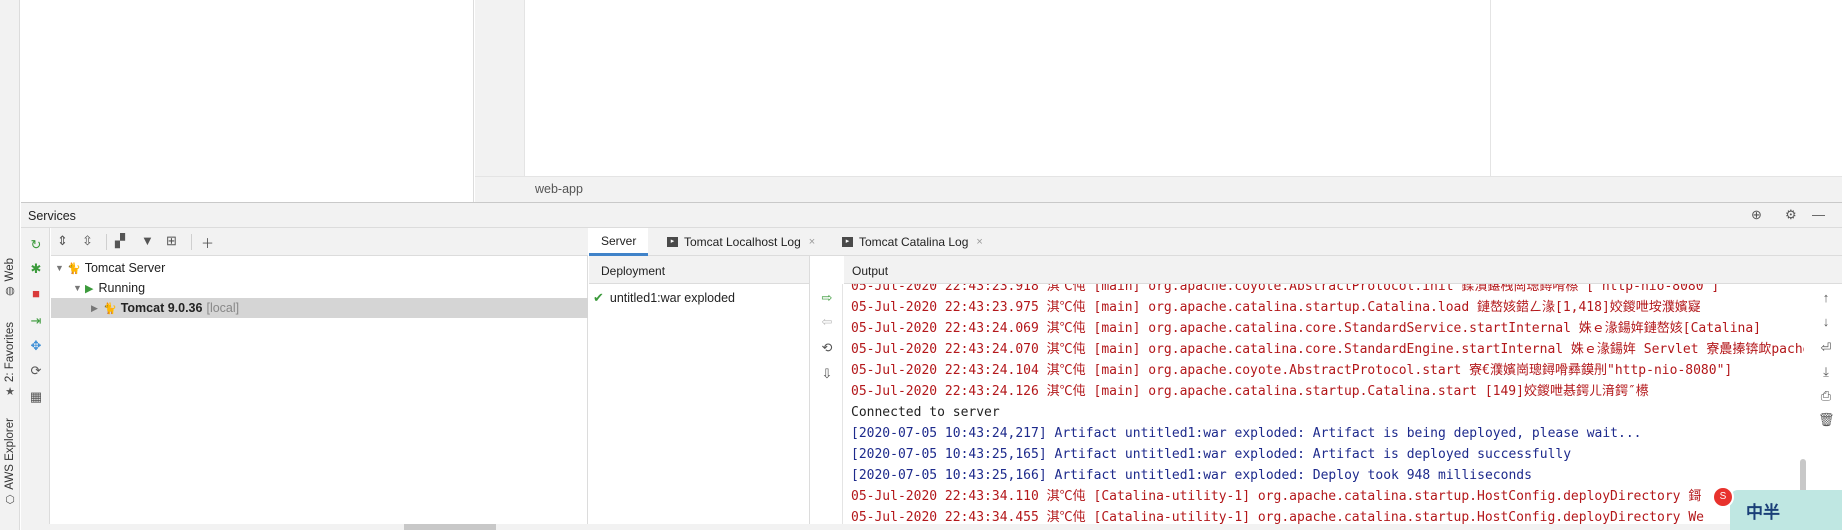 The image size is (1842, 530). I want to click on tool-tab-web: Web ◍, so click(10, 277).